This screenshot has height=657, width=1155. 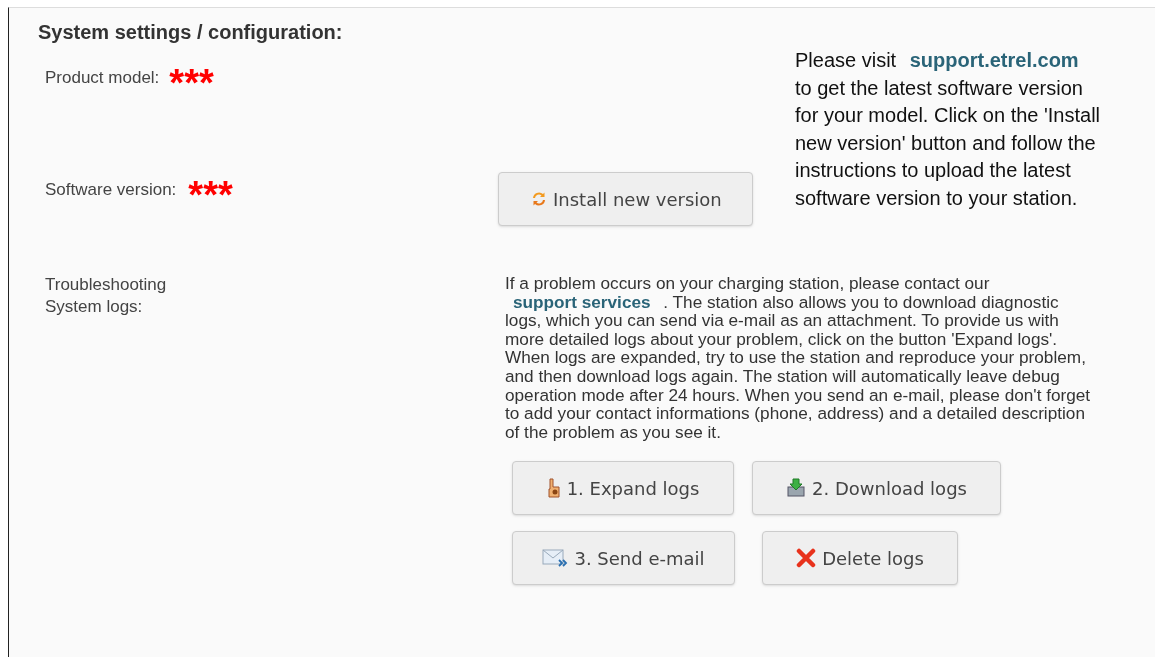 I want to click on inbox-download-icon, so click(x=796, y=488).